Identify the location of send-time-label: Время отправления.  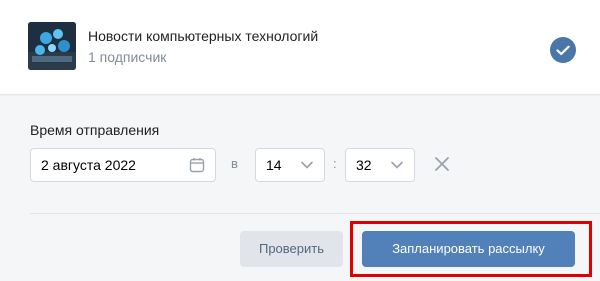
(95, 130).